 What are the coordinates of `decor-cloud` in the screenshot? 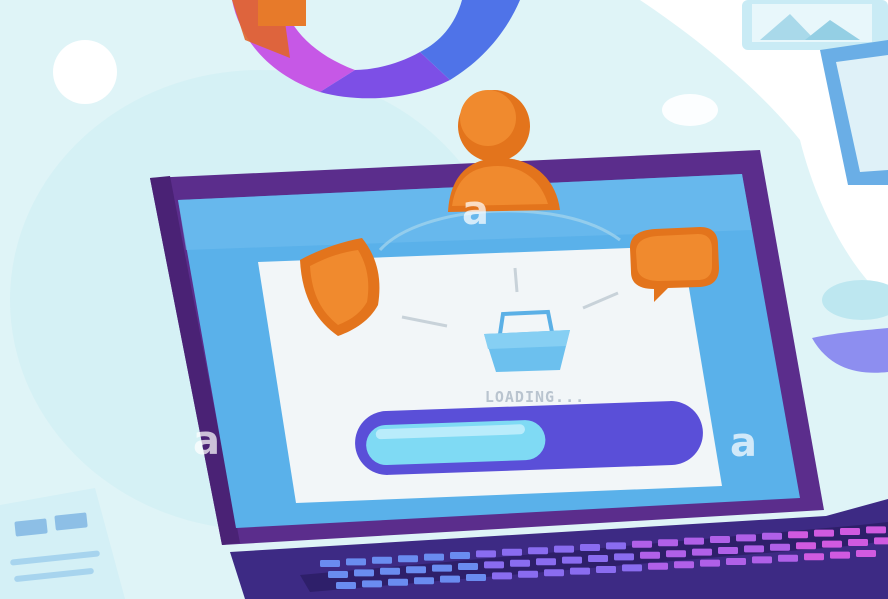 It's located at (690, 110).